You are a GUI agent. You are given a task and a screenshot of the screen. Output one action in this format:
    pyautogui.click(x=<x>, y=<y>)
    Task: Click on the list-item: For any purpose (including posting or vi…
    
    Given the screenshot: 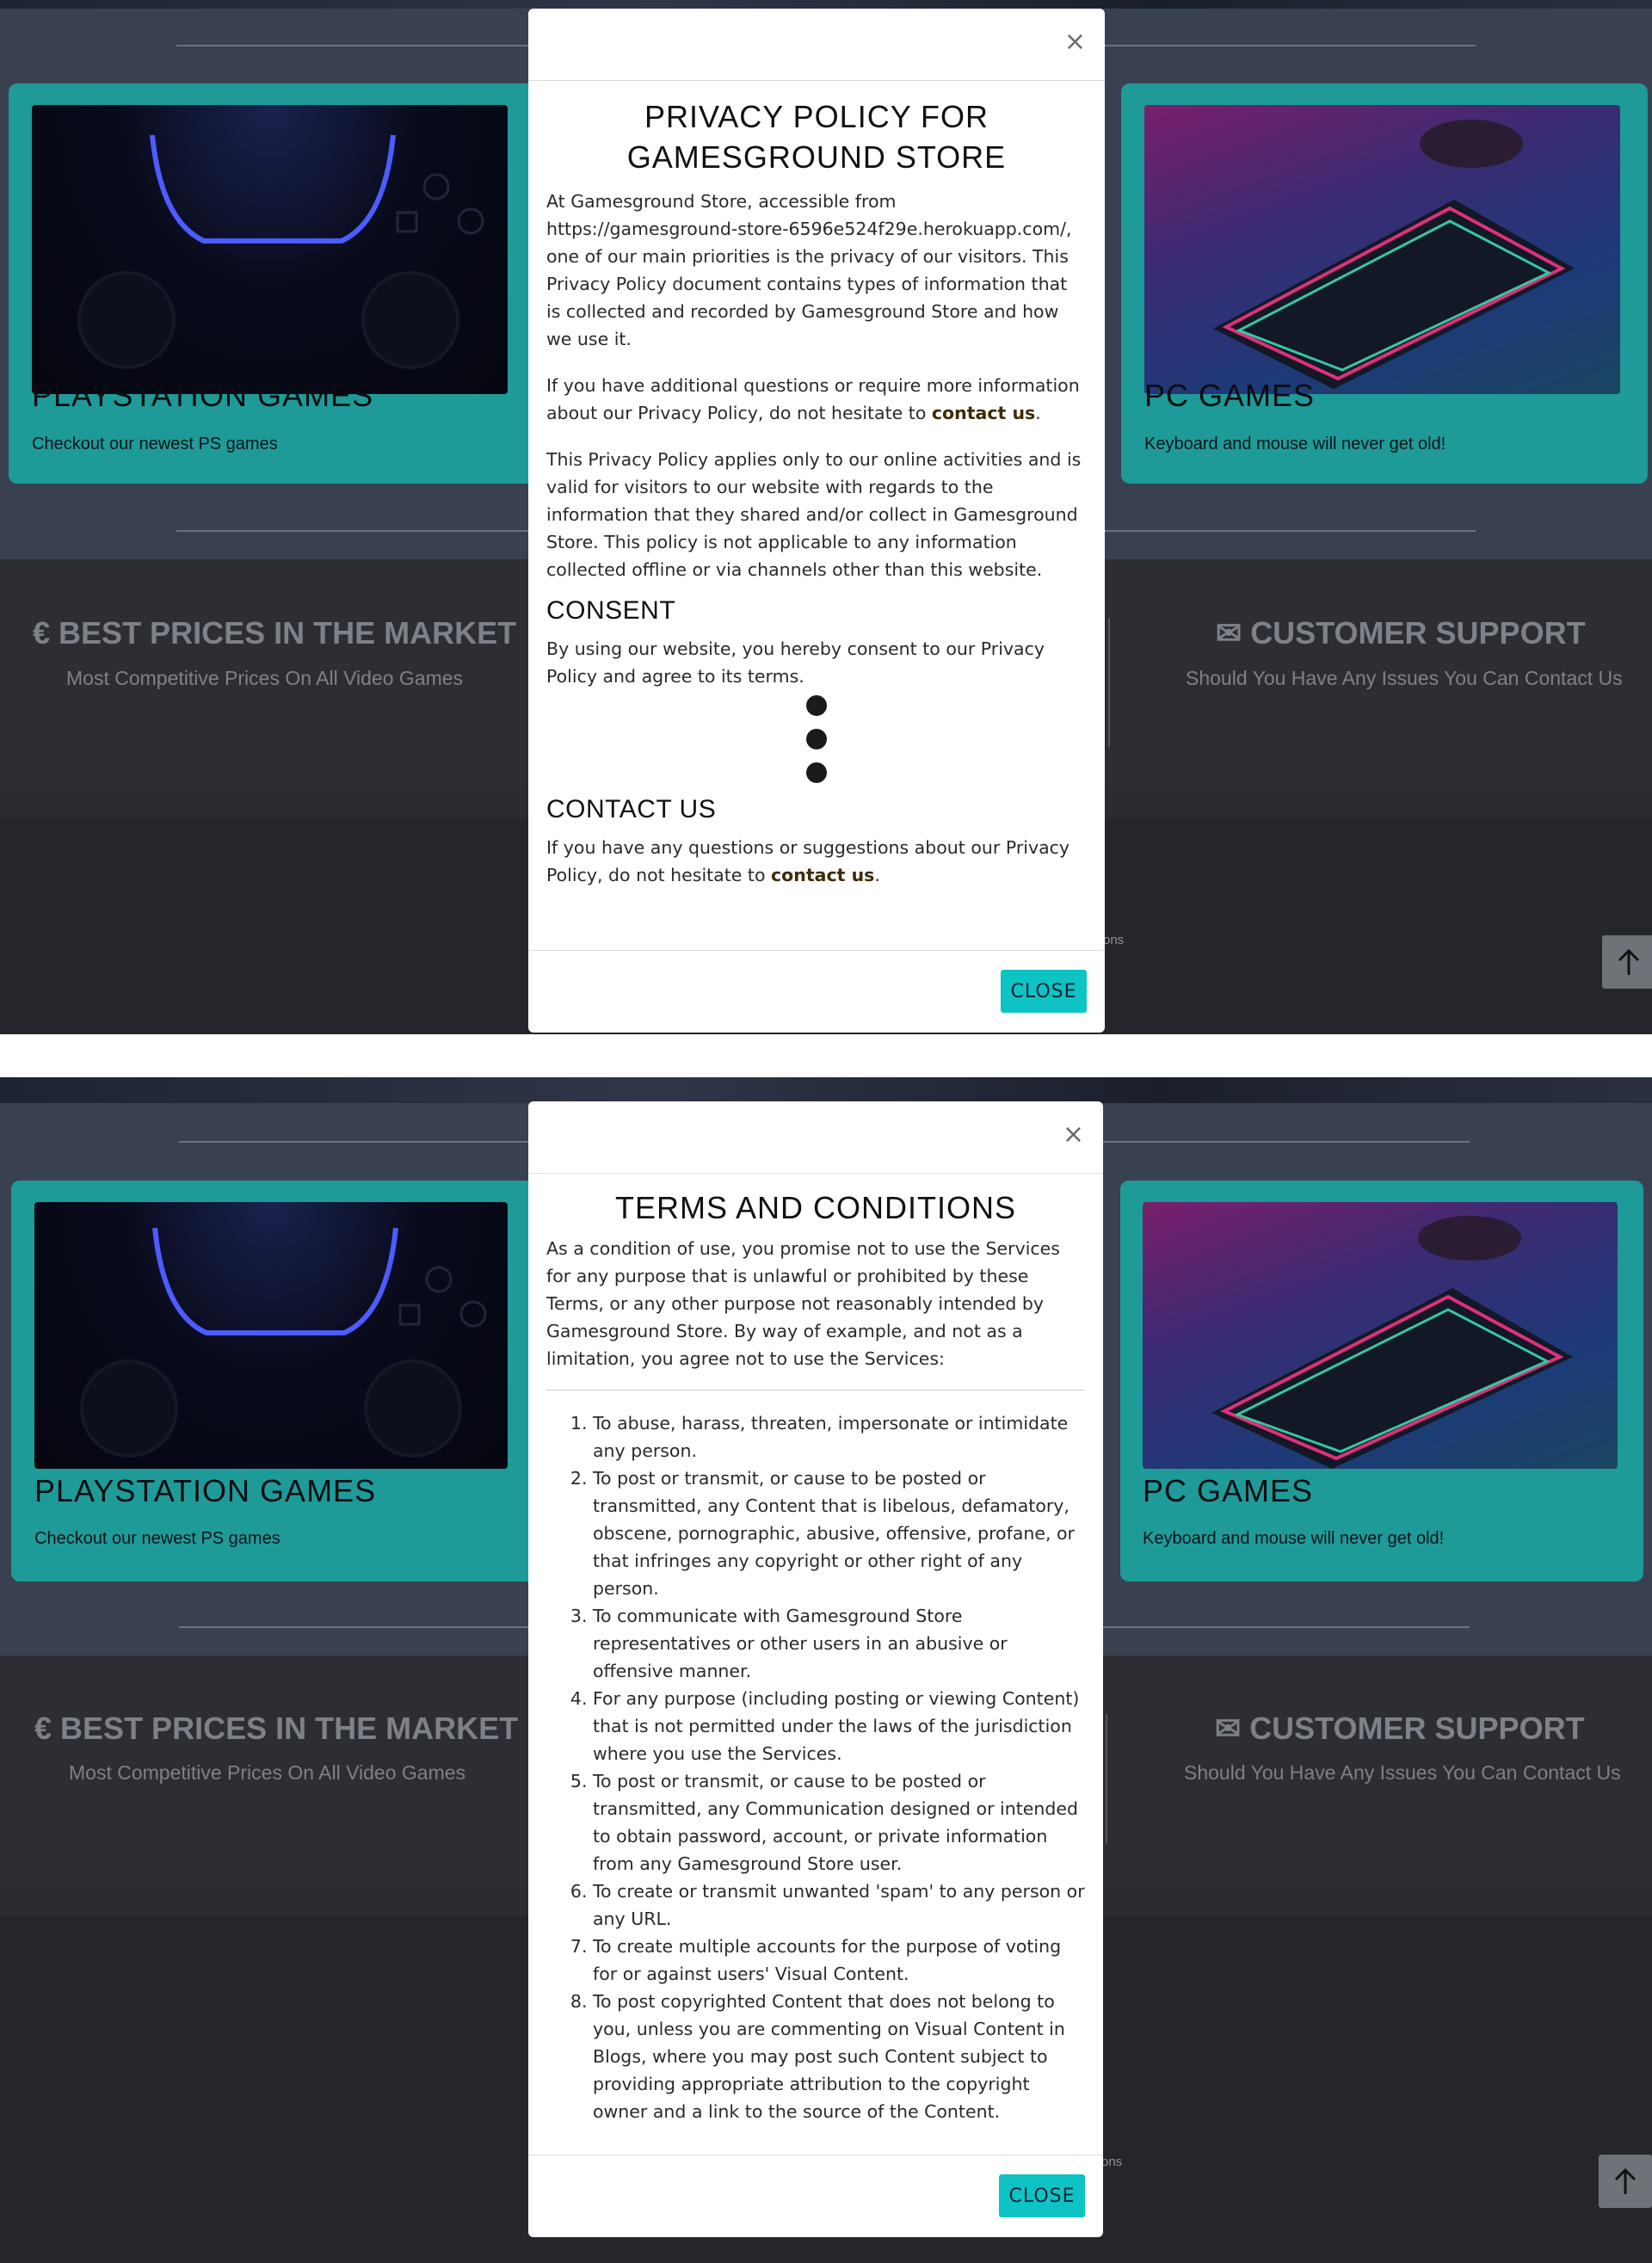 What is the action you would take?
    pyautogui.click(x=839, y=1726)
    